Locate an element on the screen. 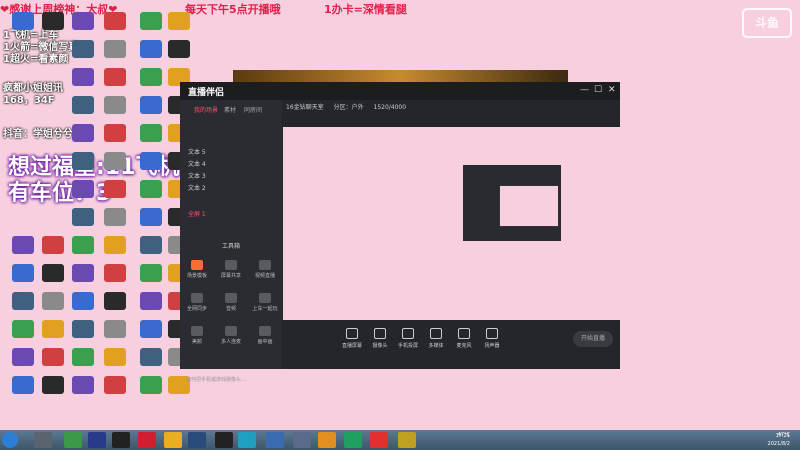 This screenshot has height=450, width=800. tool-pip: 画中画 is located at coordinates (265, 335).